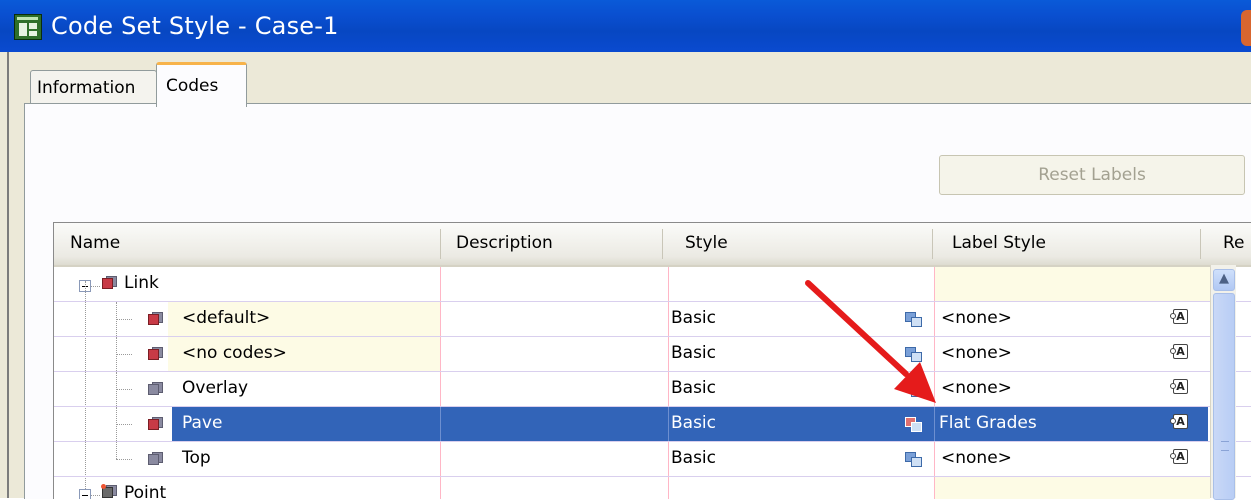  What do you see at coordinates (652, 459) in the screenshot?
I see `table-row: Top Basic <none> A` at bounding box center [652, 459].